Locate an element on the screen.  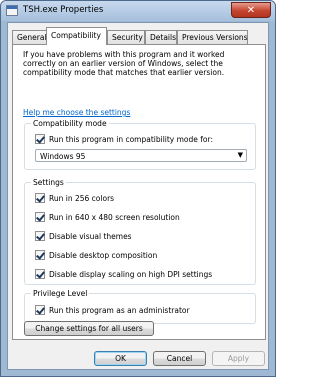
os-version-value: Windows 95 is located at coordinates (63, 156).